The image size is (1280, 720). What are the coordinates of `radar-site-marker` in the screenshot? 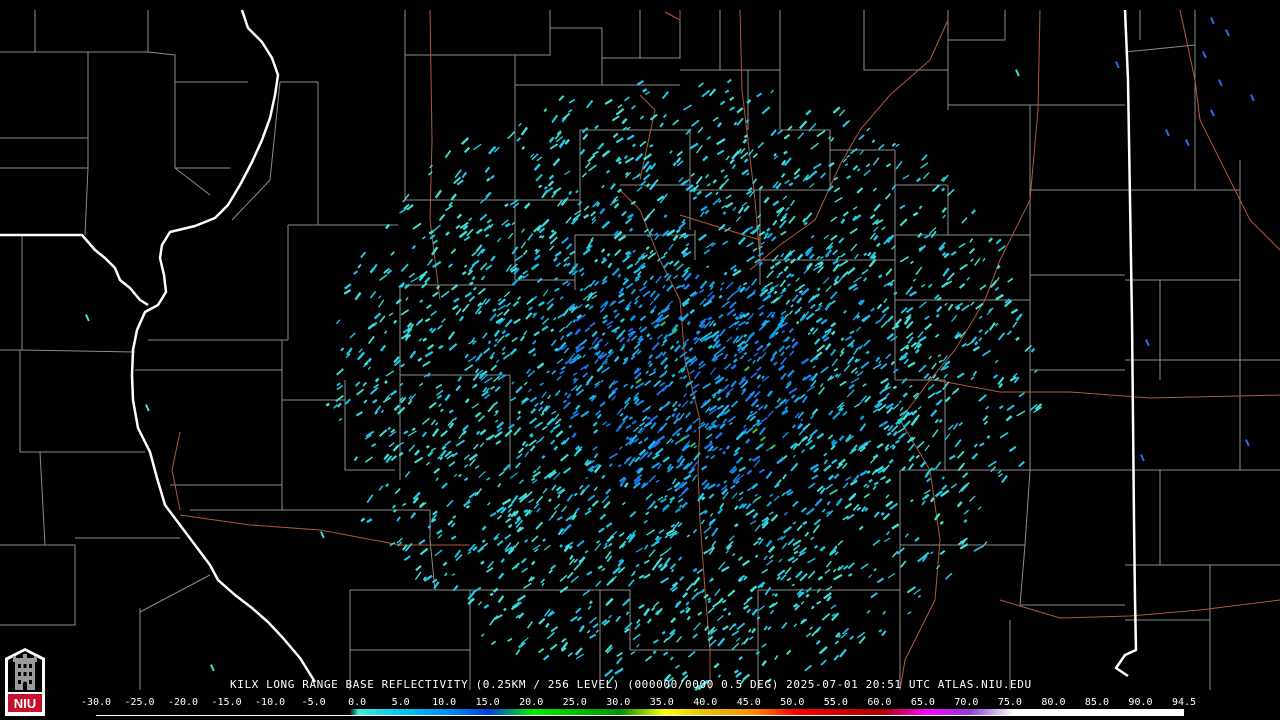 It's located at (680, 385).